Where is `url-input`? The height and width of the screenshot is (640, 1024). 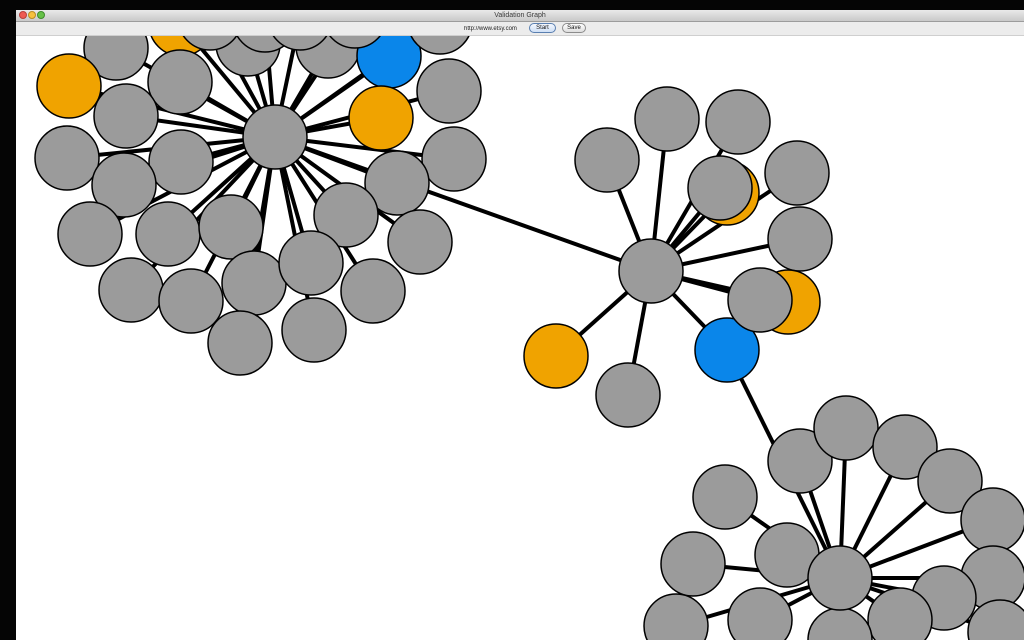
url-input is located at coordinates (496, 28).